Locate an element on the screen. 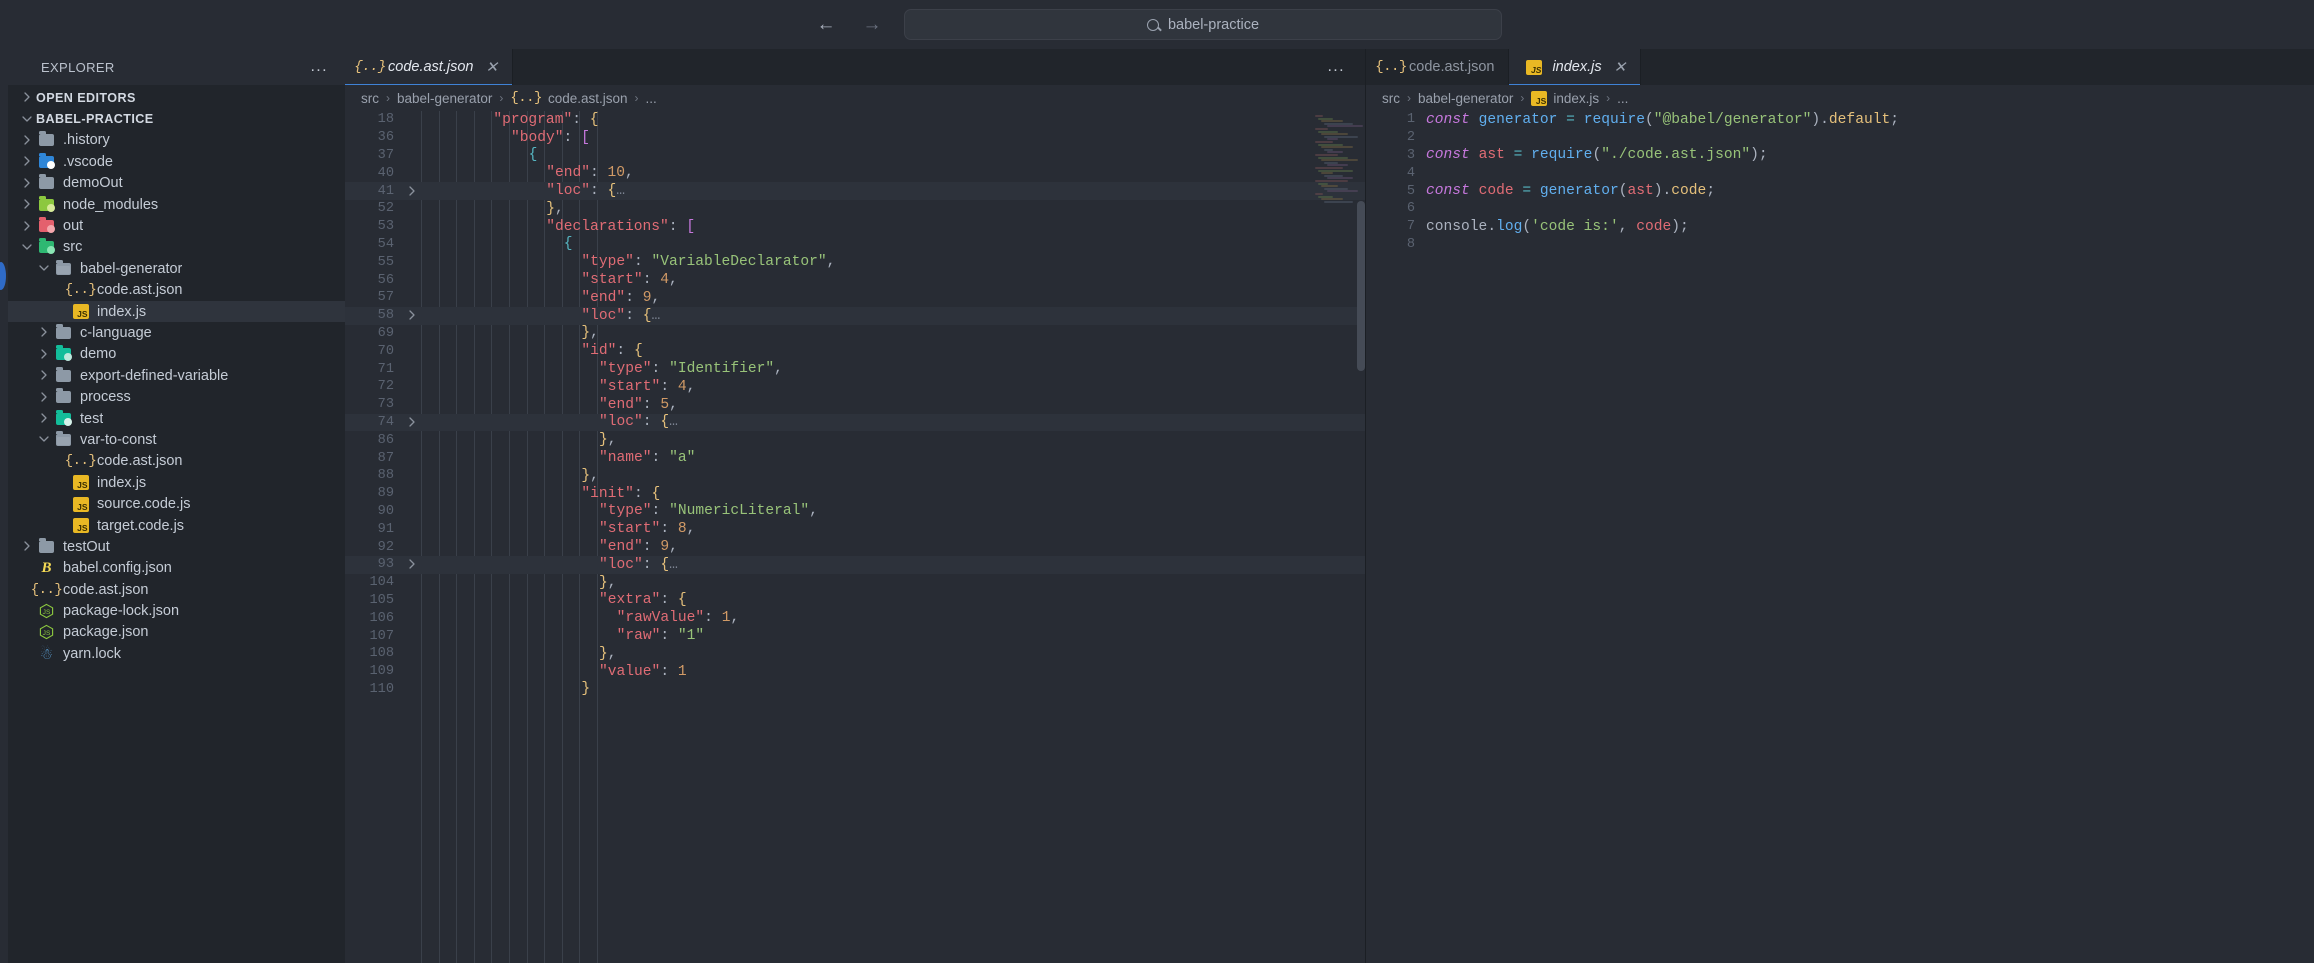 This screenshot has width=2314, height=963. code-token: const is located at coordinates (1448, 191).